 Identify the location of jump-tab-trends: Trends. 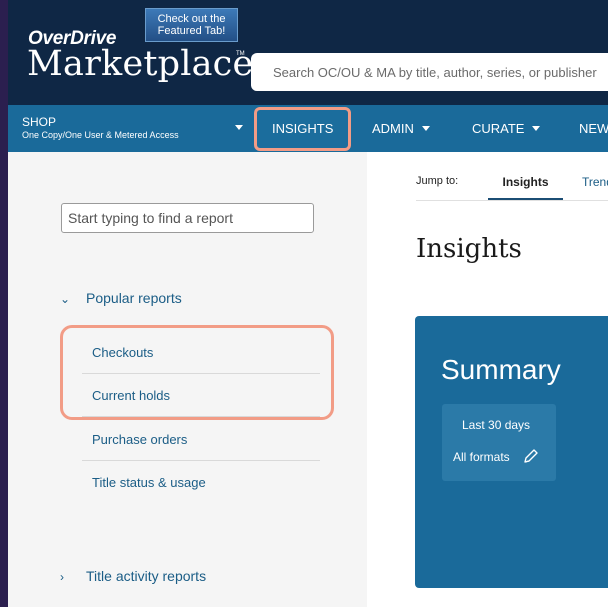
(595, 182).